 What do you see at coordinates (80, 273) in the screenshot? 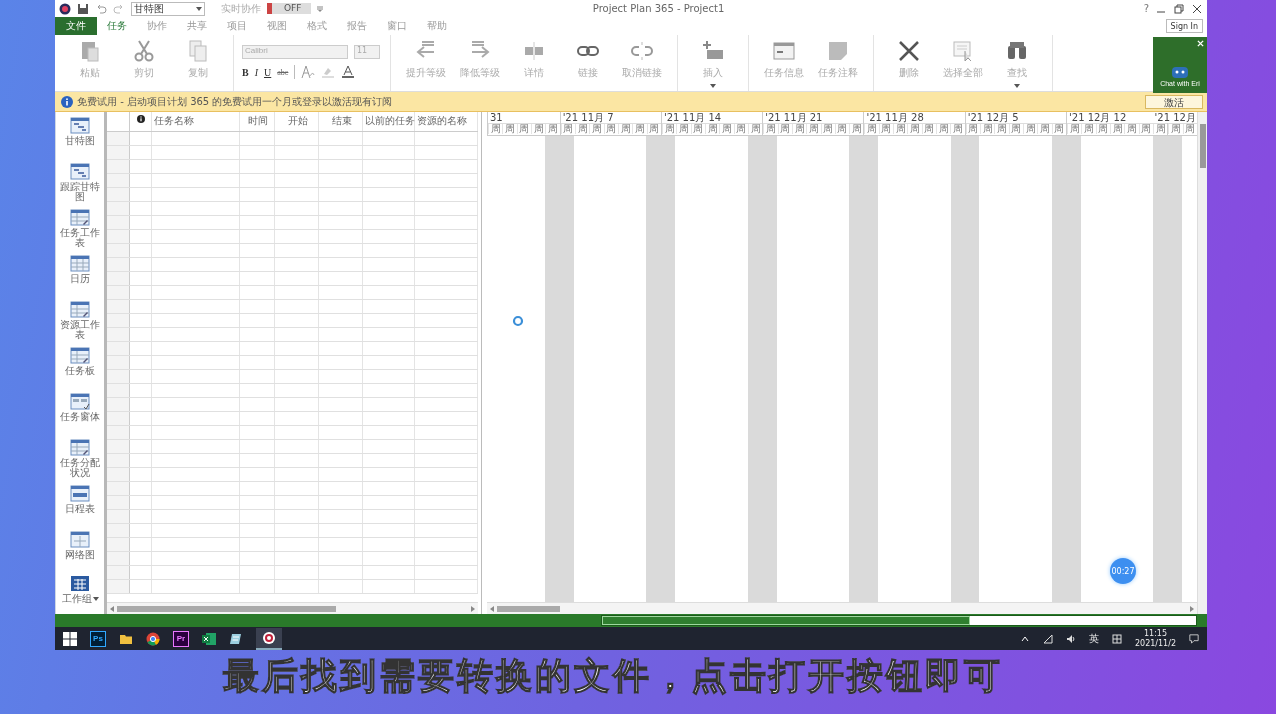
I see `view-button: 日历` at bounding box center [80, 273].